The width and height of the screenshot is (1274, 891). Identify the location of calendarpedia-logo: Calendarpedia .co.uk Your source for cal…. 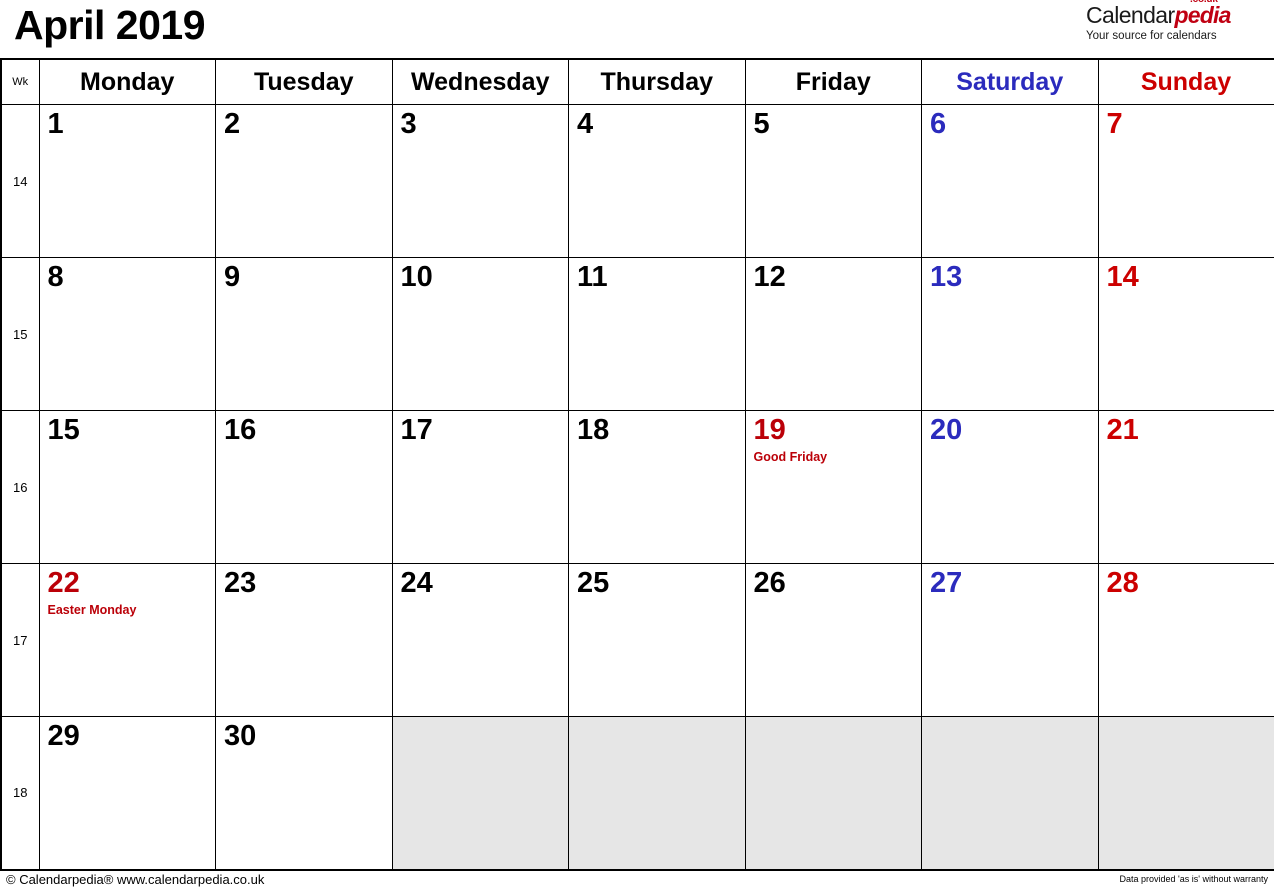
(1176, 25).